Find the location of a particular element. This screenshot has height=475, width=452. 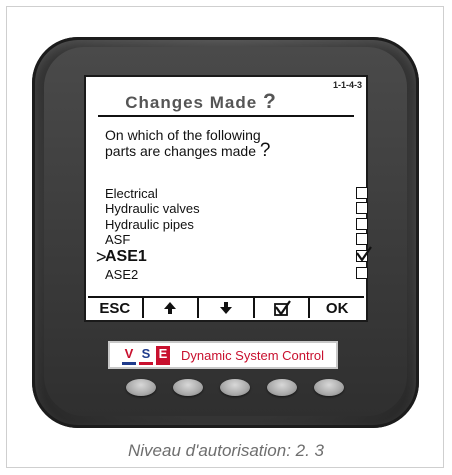

vse-logo: V S E is located at coordinates (147, 355).